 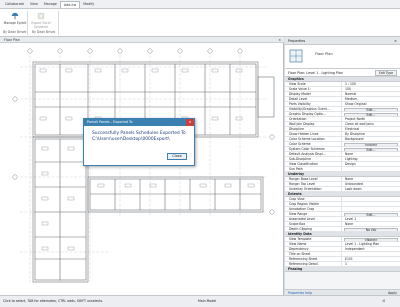 What do you see at coordinates (110, 122) in the screenshot?
I see `dialog-title: Parnoll Panels - Exported To` at bounding box center [110, 122].